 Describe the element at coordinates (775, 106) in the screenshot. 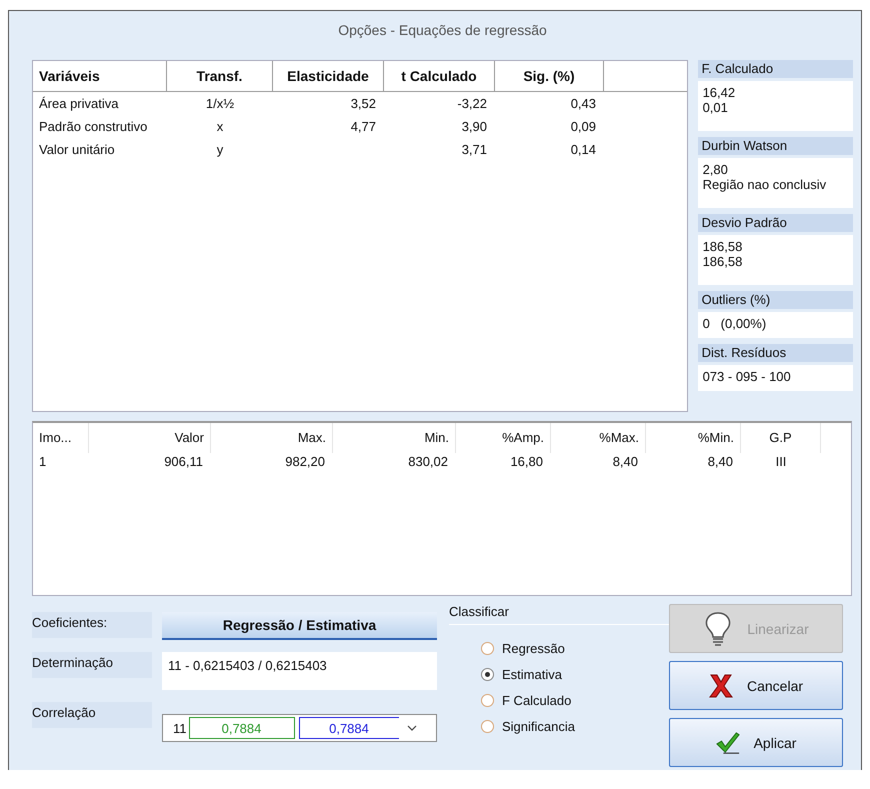

I see `stat-value: 16,42 0,01` at that location.